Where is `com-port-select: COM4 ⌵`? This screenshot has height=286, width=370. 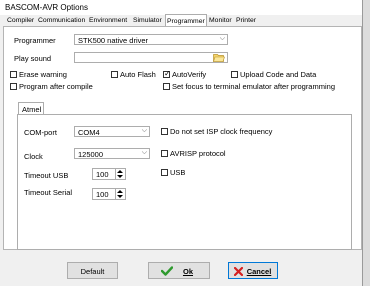
com-port-select: COM4 ⌵ is located at coordinates (112, 131).